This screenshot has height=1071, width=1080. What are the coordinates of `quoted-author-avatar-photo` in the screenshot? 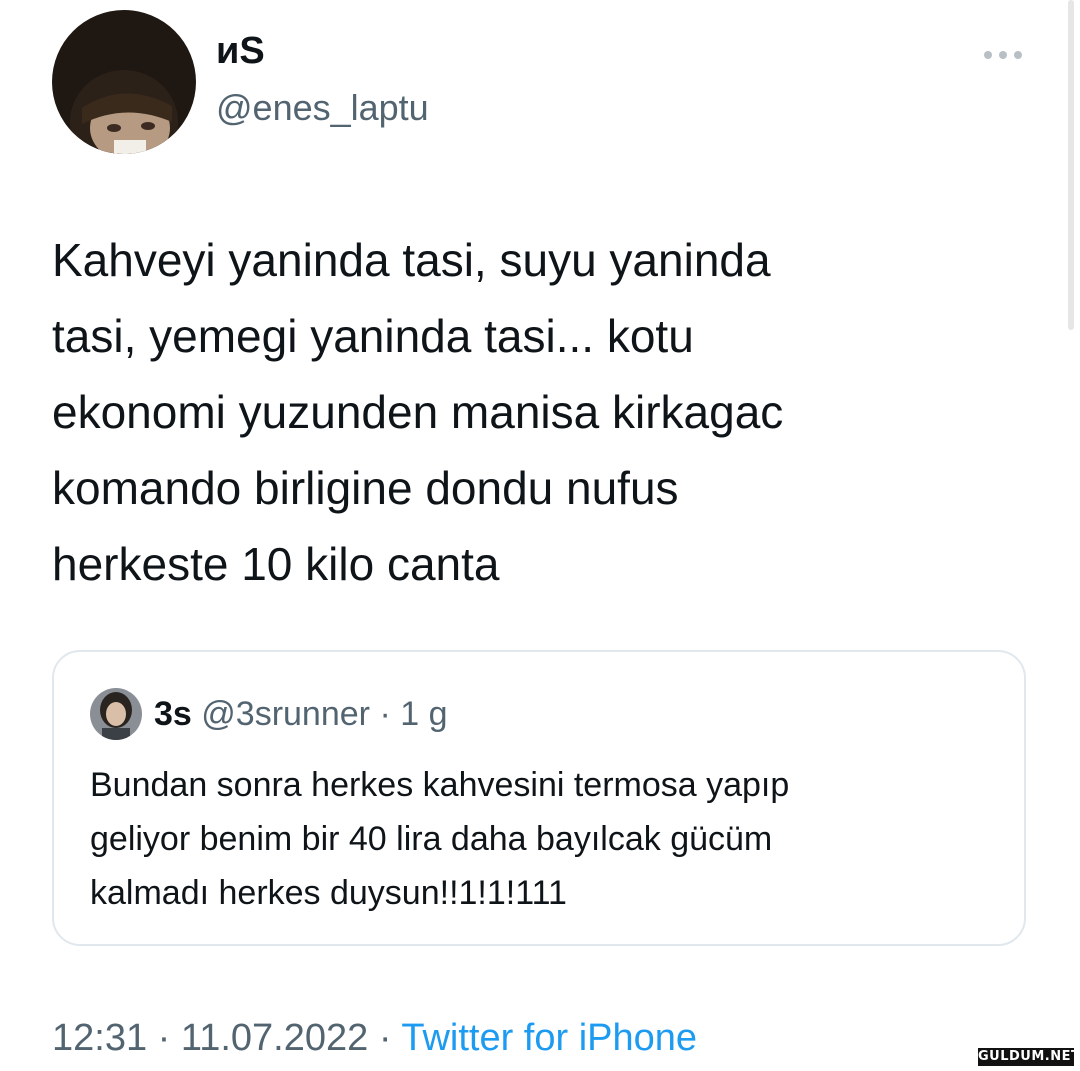 It's located at (116, 714).